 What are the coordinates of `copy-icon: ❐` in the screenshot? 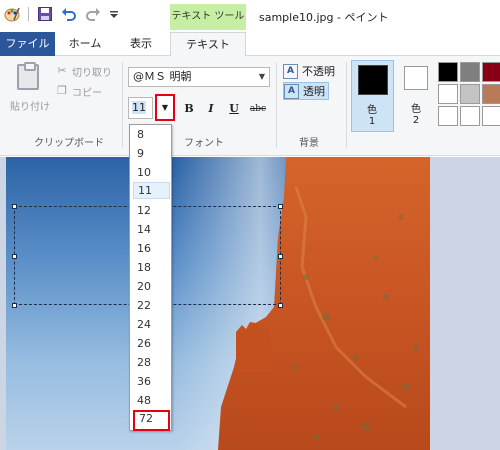 It's located at (62, 90).